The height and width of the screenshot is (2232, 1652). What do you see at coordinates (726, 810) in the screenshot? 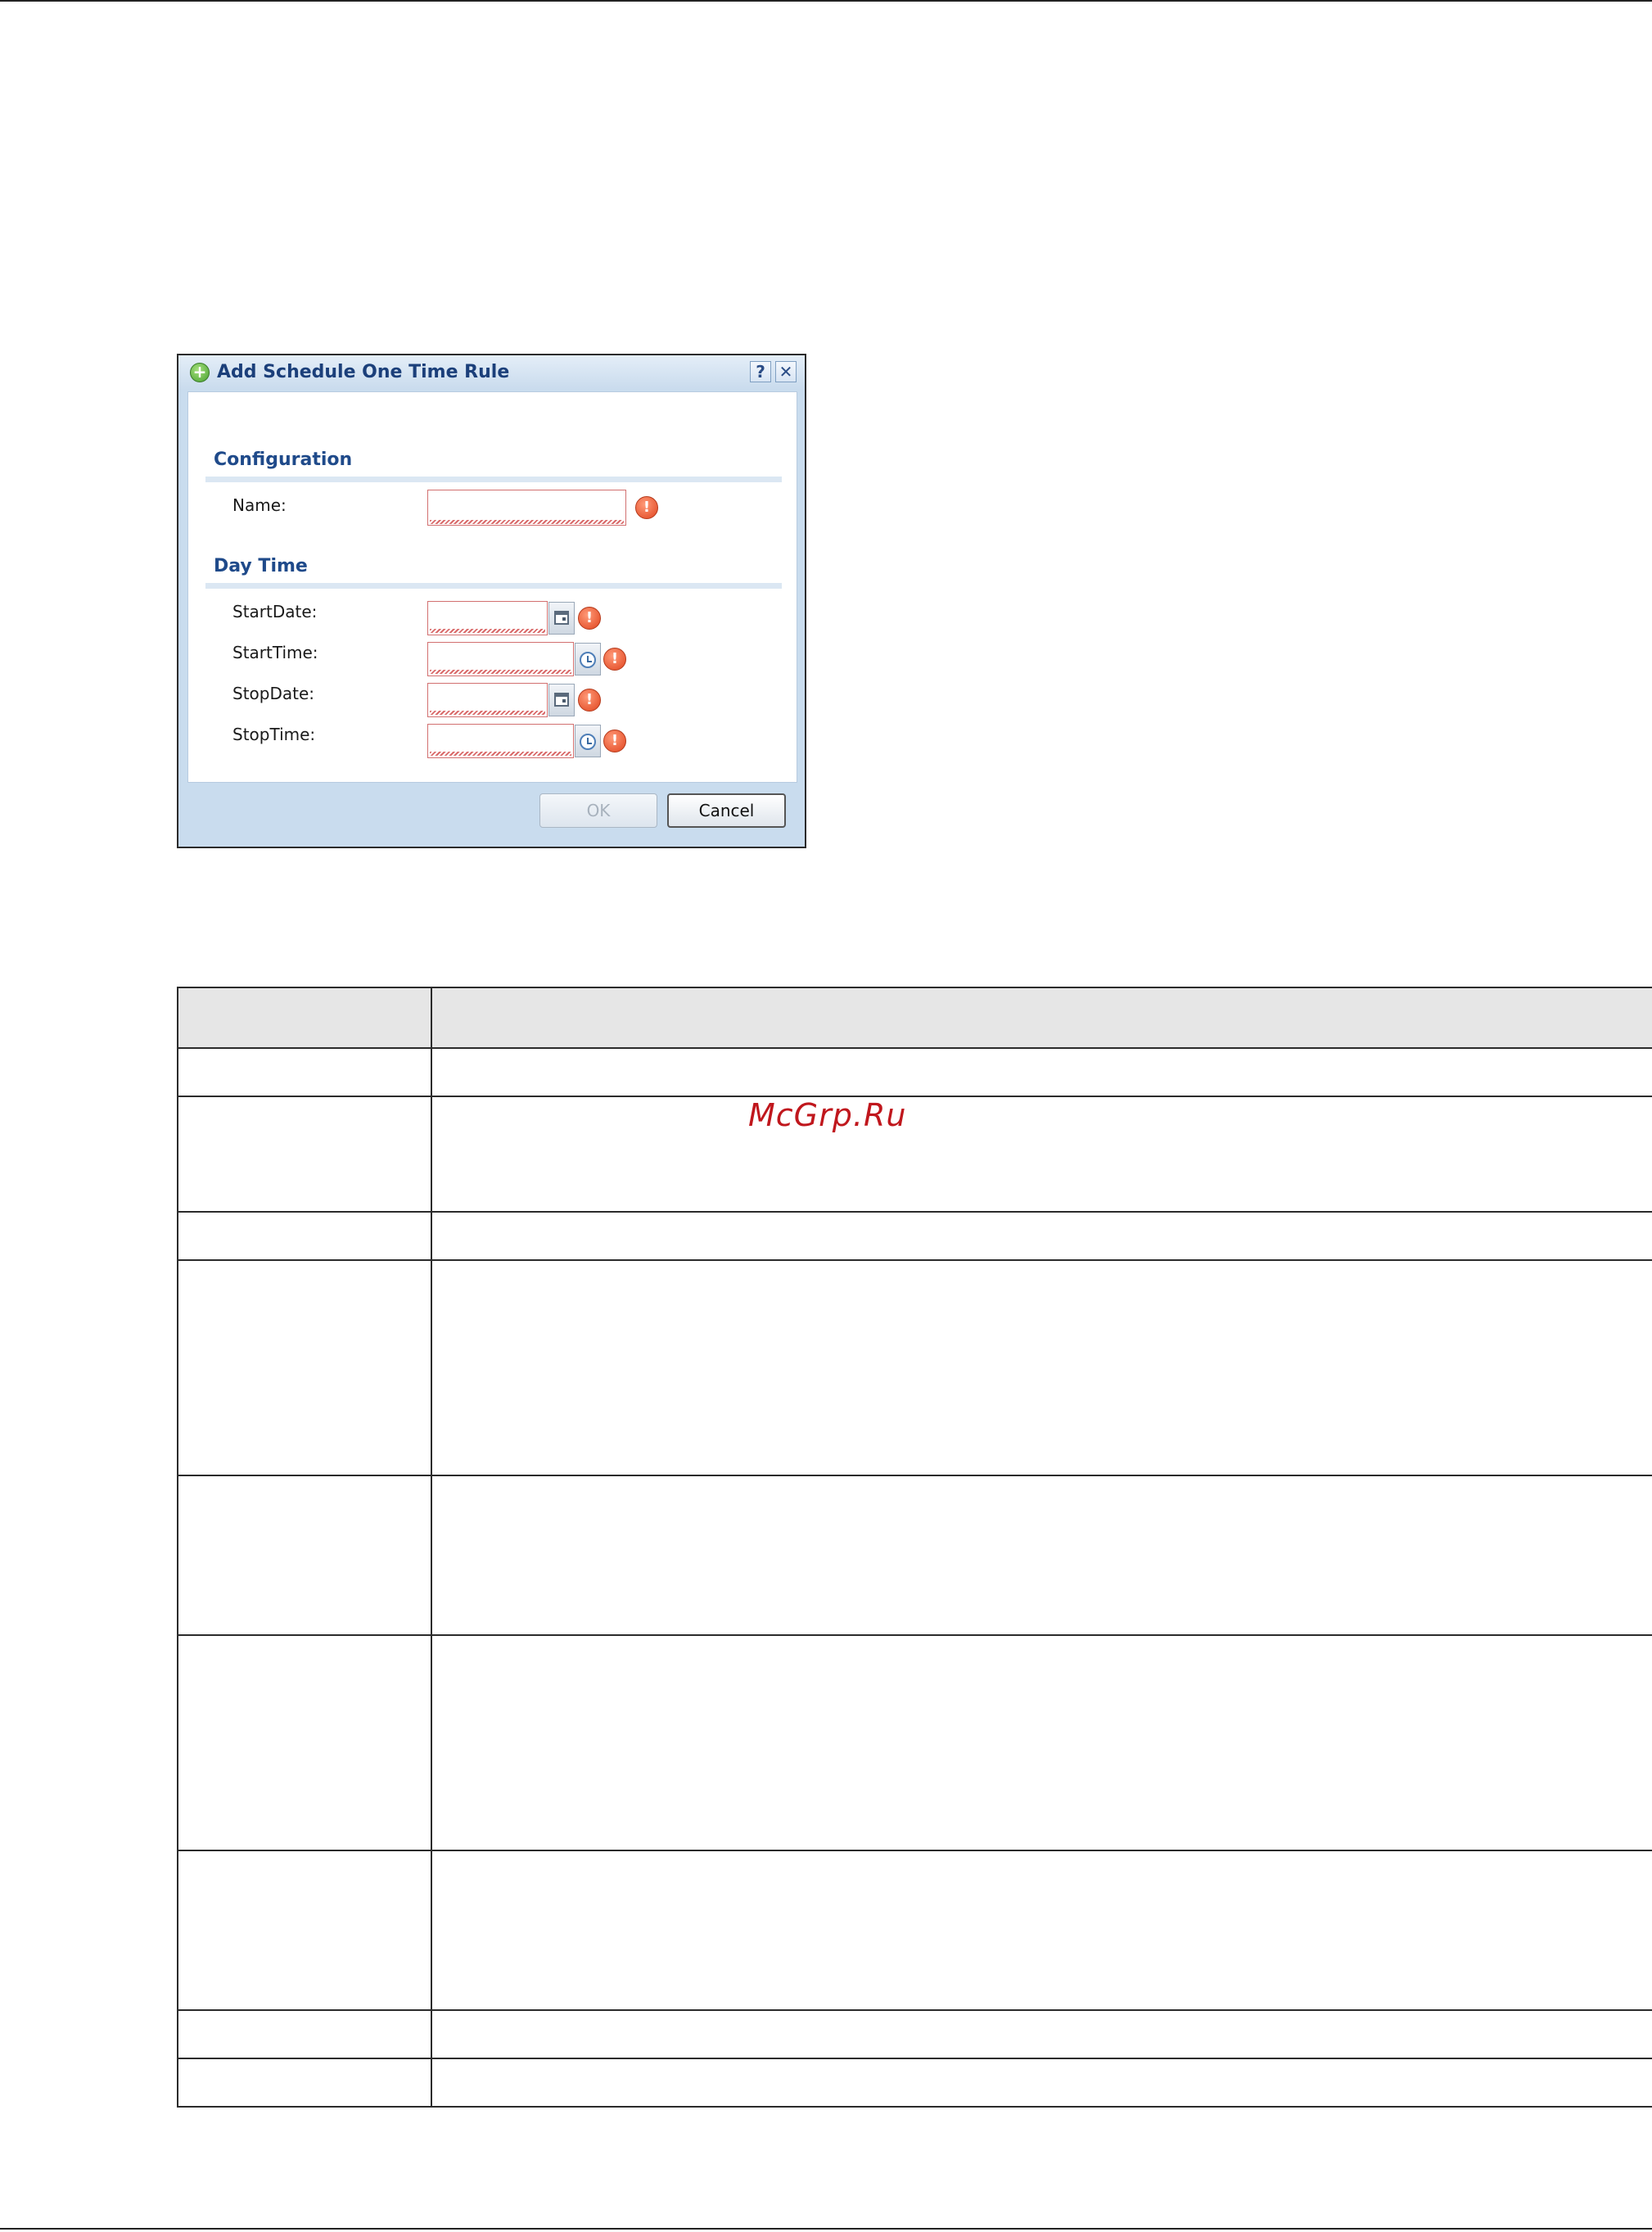
I see `cancel-button: Cancel` at bounding box center [726, 810].